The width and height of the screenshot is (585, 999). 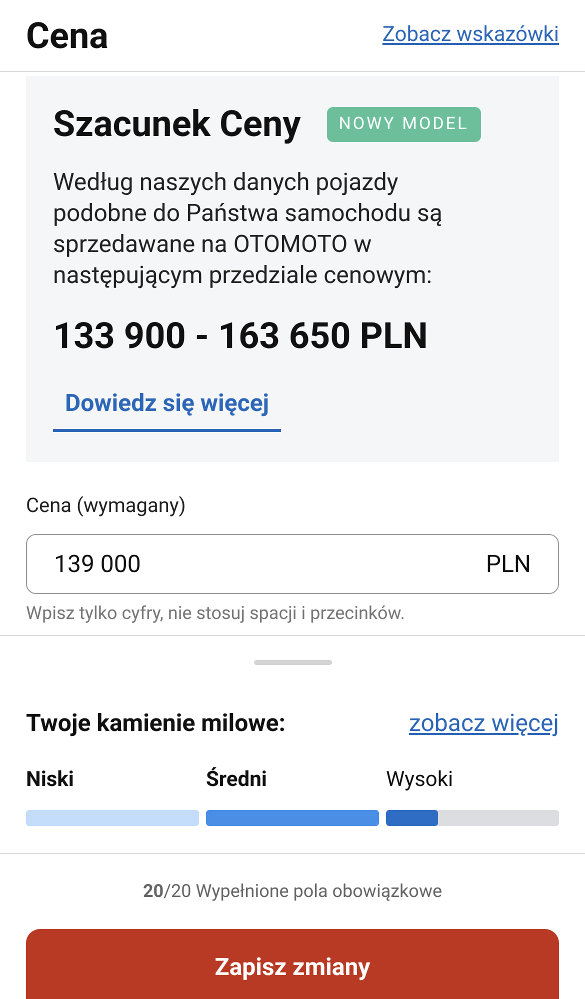 I want to click on new-model-badge: NOWY MODEL, so click(x=403, y=124).